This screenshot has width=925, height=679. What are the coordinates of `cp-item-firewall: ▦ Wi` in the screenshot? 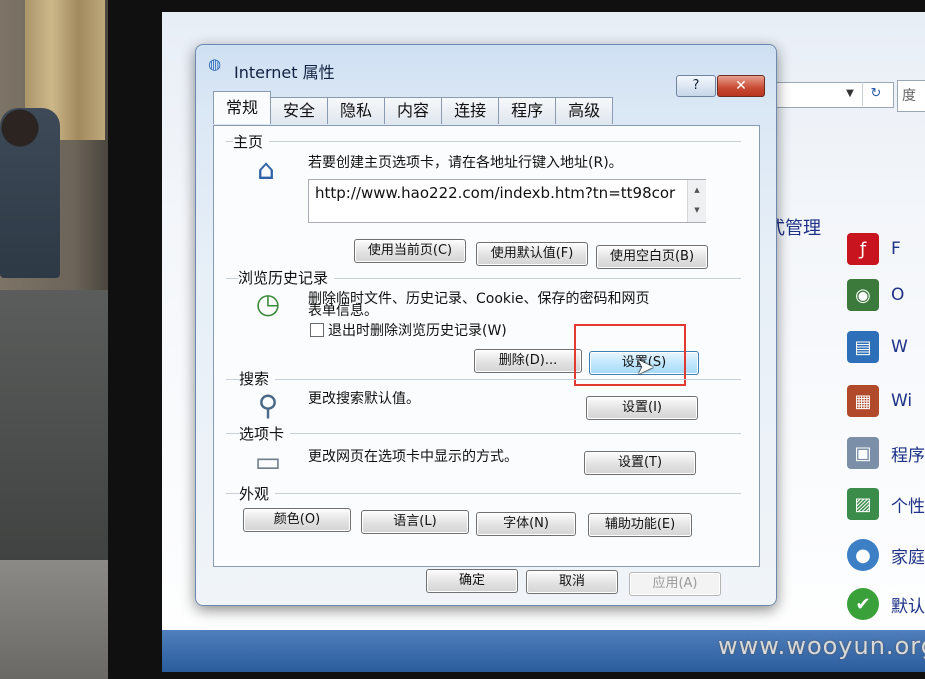 It's located at (879, 401).